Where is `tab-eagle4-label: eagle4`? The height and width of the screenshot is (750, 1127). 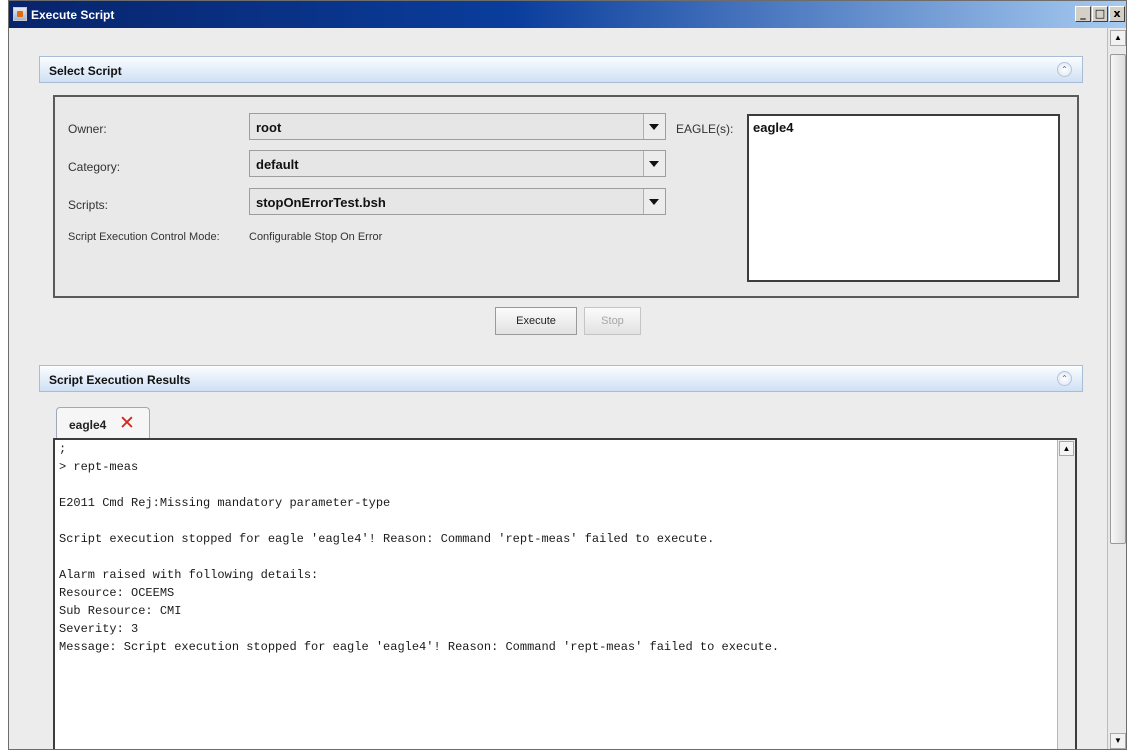
tab-eagle4-label: eagle4 is located at coordinates (88, 425).